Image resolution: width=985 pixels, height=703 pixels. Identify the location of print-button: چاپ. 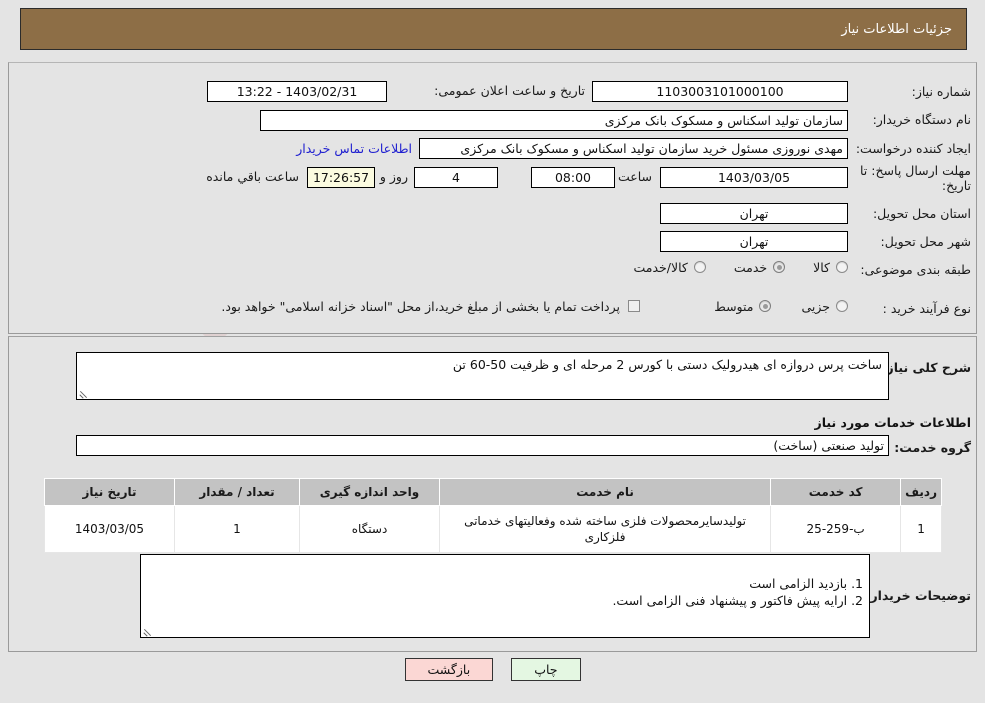
(546, 669).